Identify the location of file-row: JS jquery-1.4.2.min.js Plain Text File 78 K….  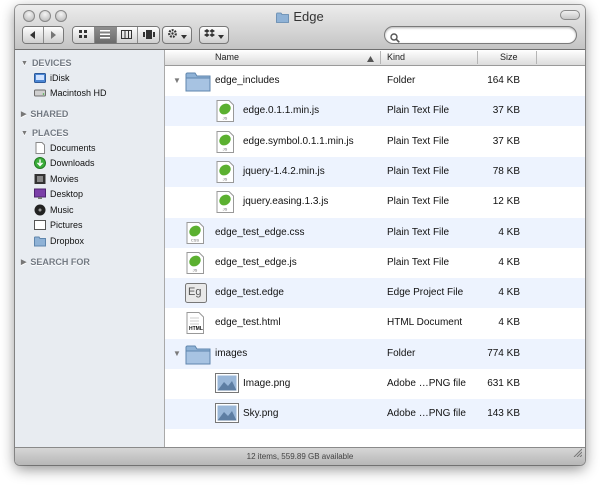
(375, 171).